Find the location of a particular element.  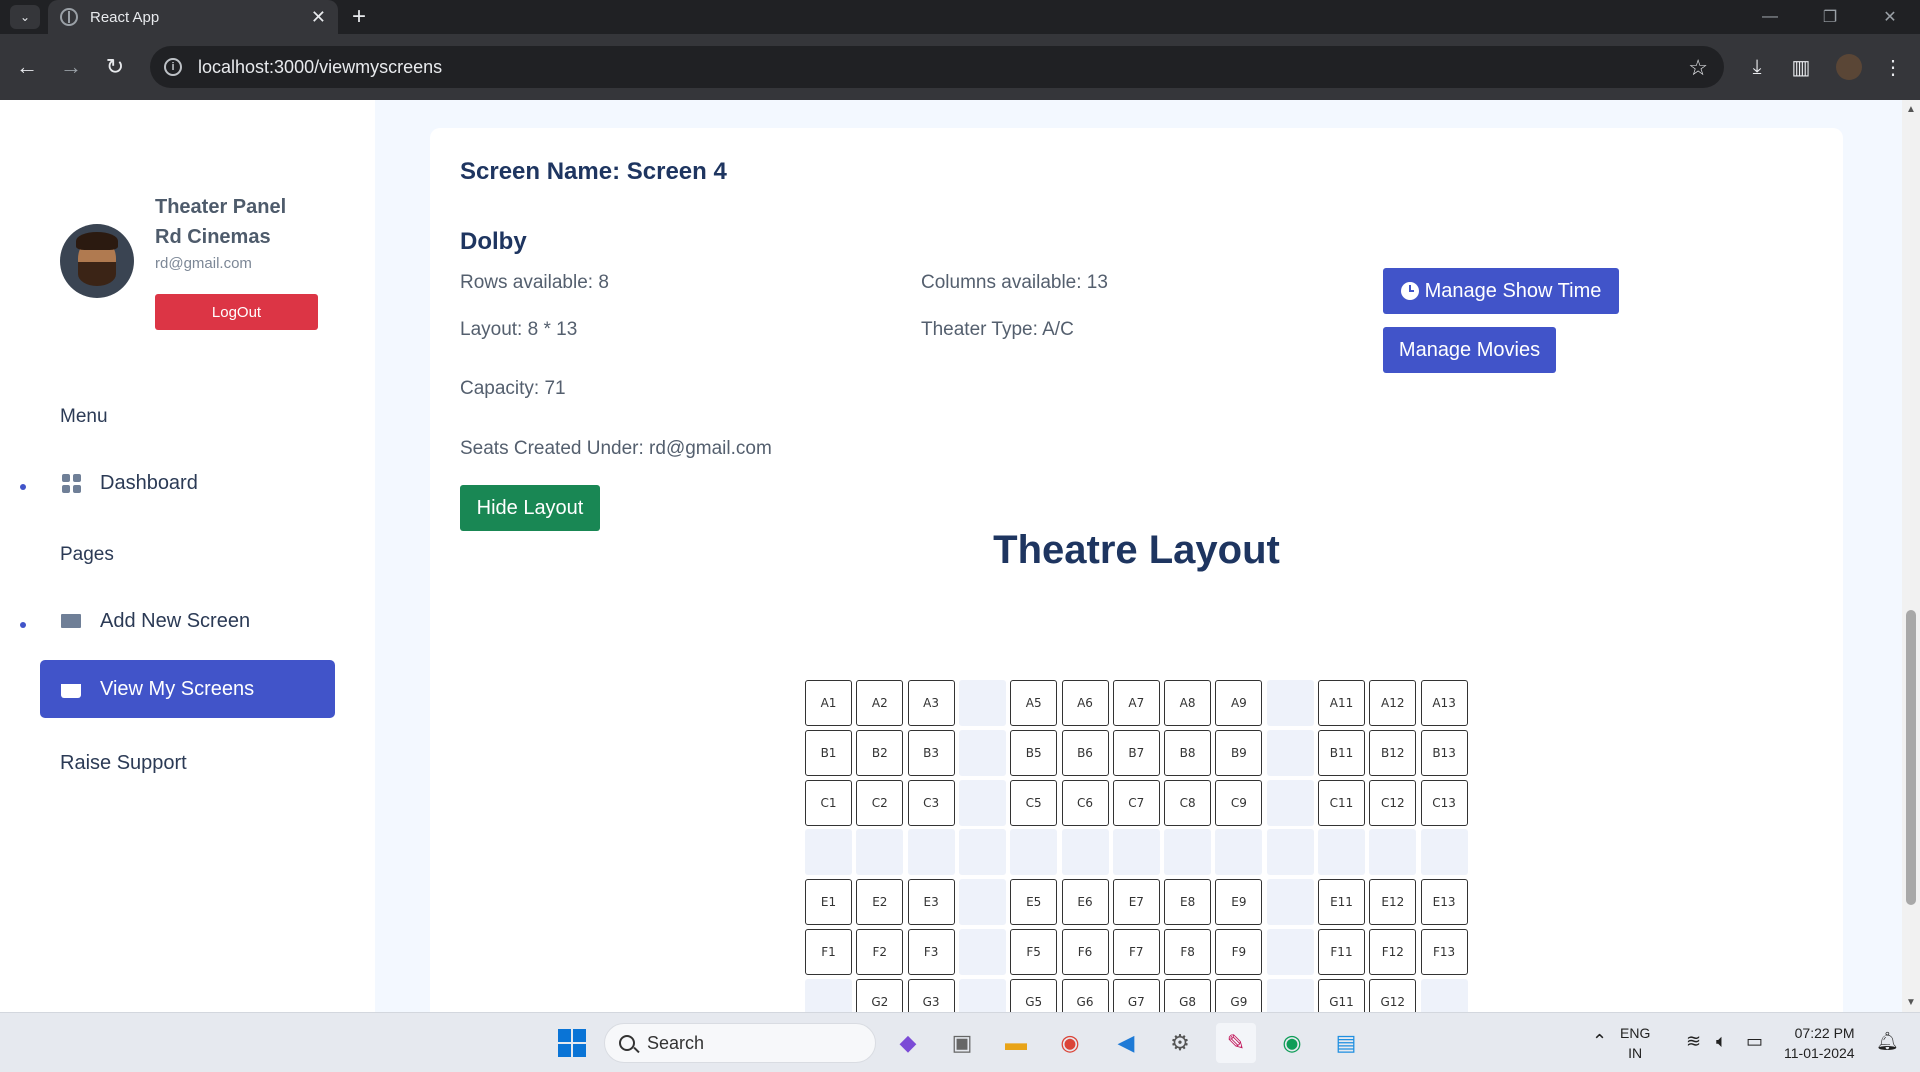

seat: C12 is located at coordinates (1393, 802).